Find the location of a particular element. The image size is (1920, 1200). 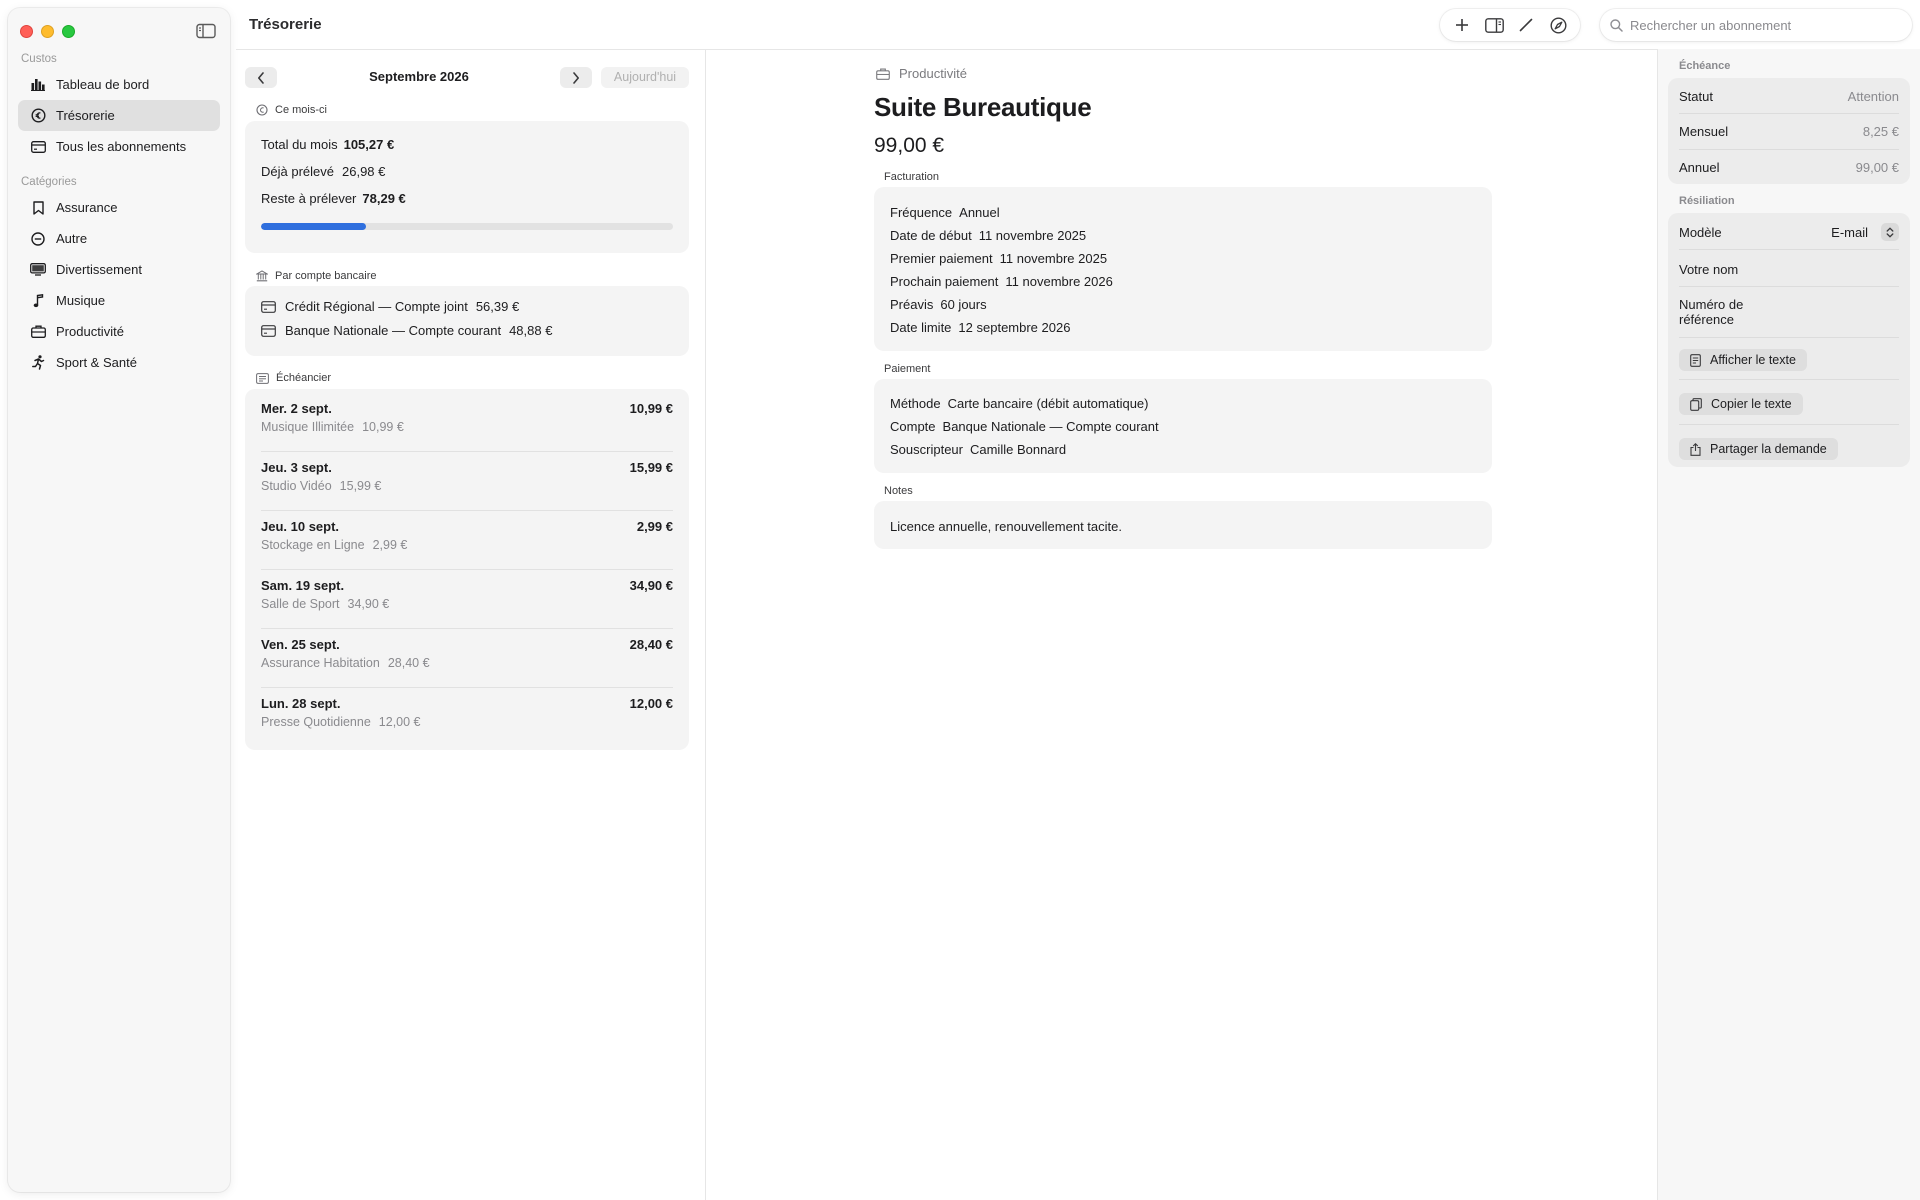

remaining-label: Reste à prélever is located at coordinates (309, 198).